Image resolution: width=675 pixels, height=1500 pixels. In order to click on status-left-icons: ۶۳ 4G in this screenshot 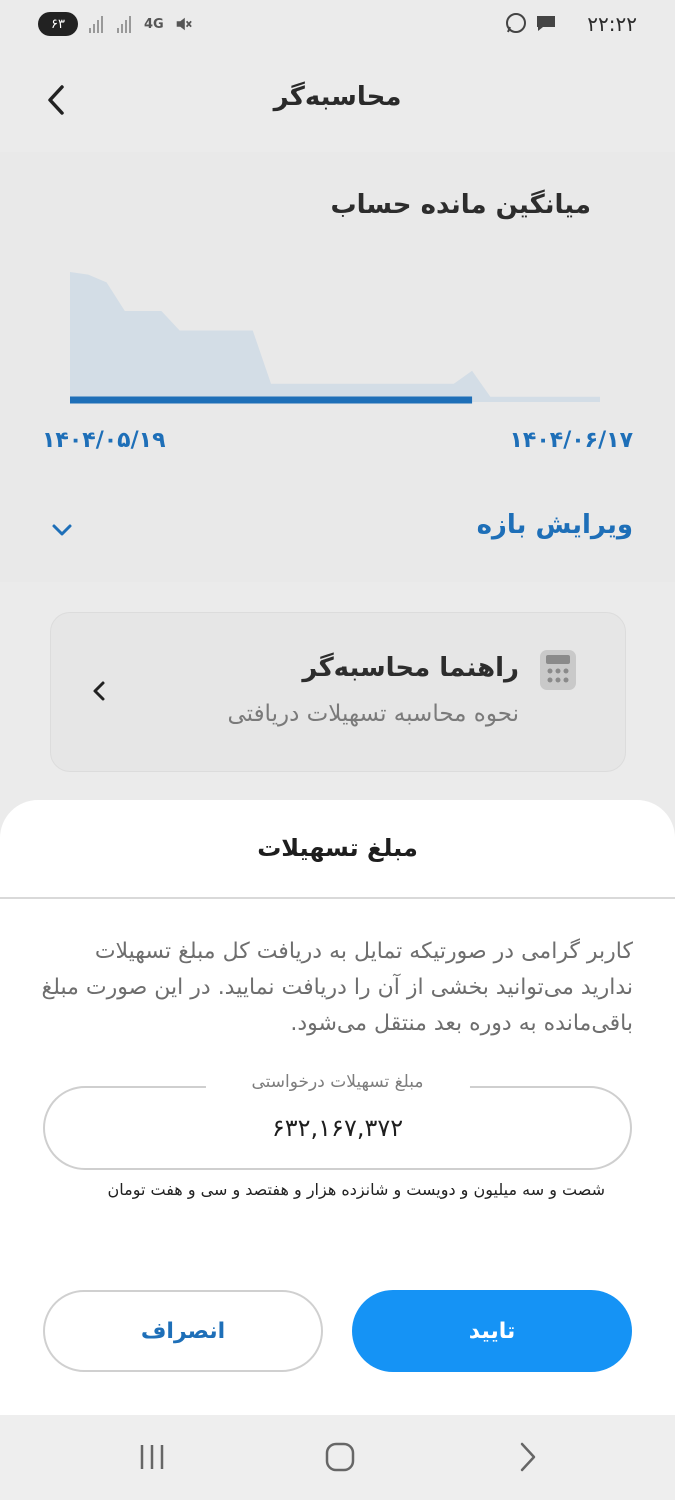, I will do `click(115, 24)`.